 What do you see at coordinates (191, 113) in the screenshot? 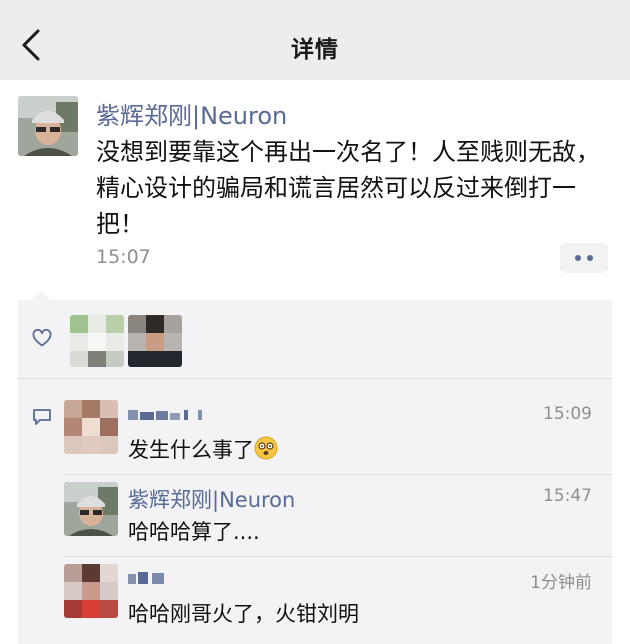
I see `post-author-name: 紫辉郑刚|Neuron` at bounding box center [191, 113].